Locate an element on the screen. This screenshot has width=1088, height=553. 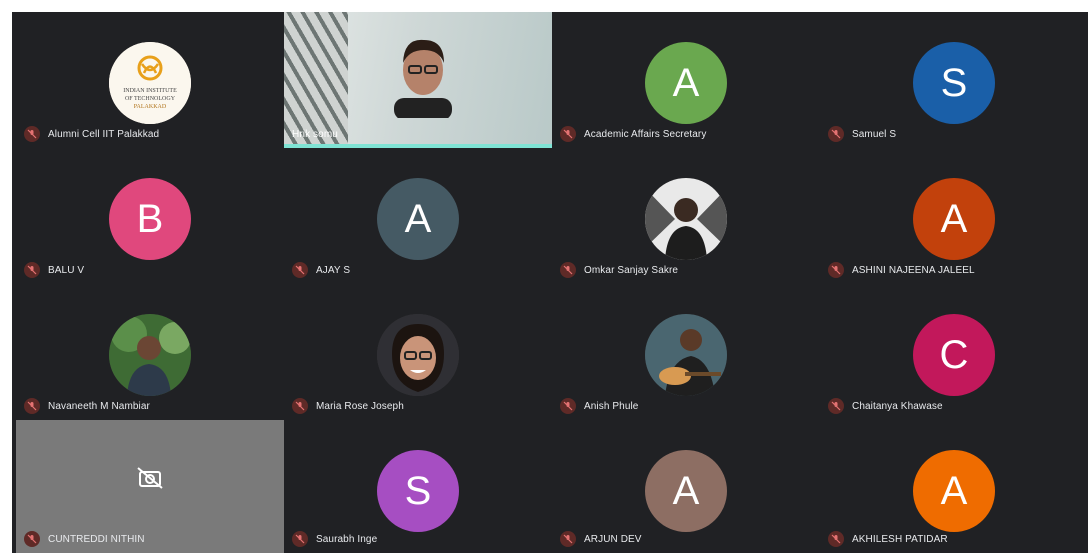
participant-name: Alumni Cell IIT Palakkad is located at coordinates (104, 134).